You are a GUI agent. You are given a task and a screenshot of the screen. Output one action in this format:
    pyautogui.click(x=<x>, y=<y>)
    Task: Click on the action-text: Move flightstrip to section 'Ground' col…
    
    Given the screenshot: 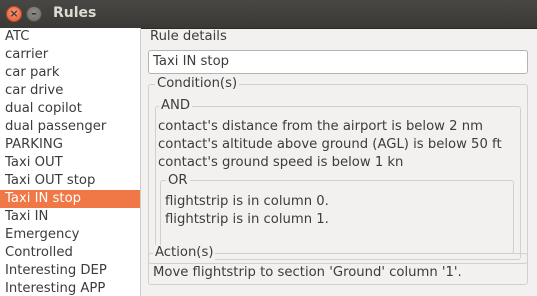 What is the action you would take?
    pyautogui.click(x=307, y=272)
    